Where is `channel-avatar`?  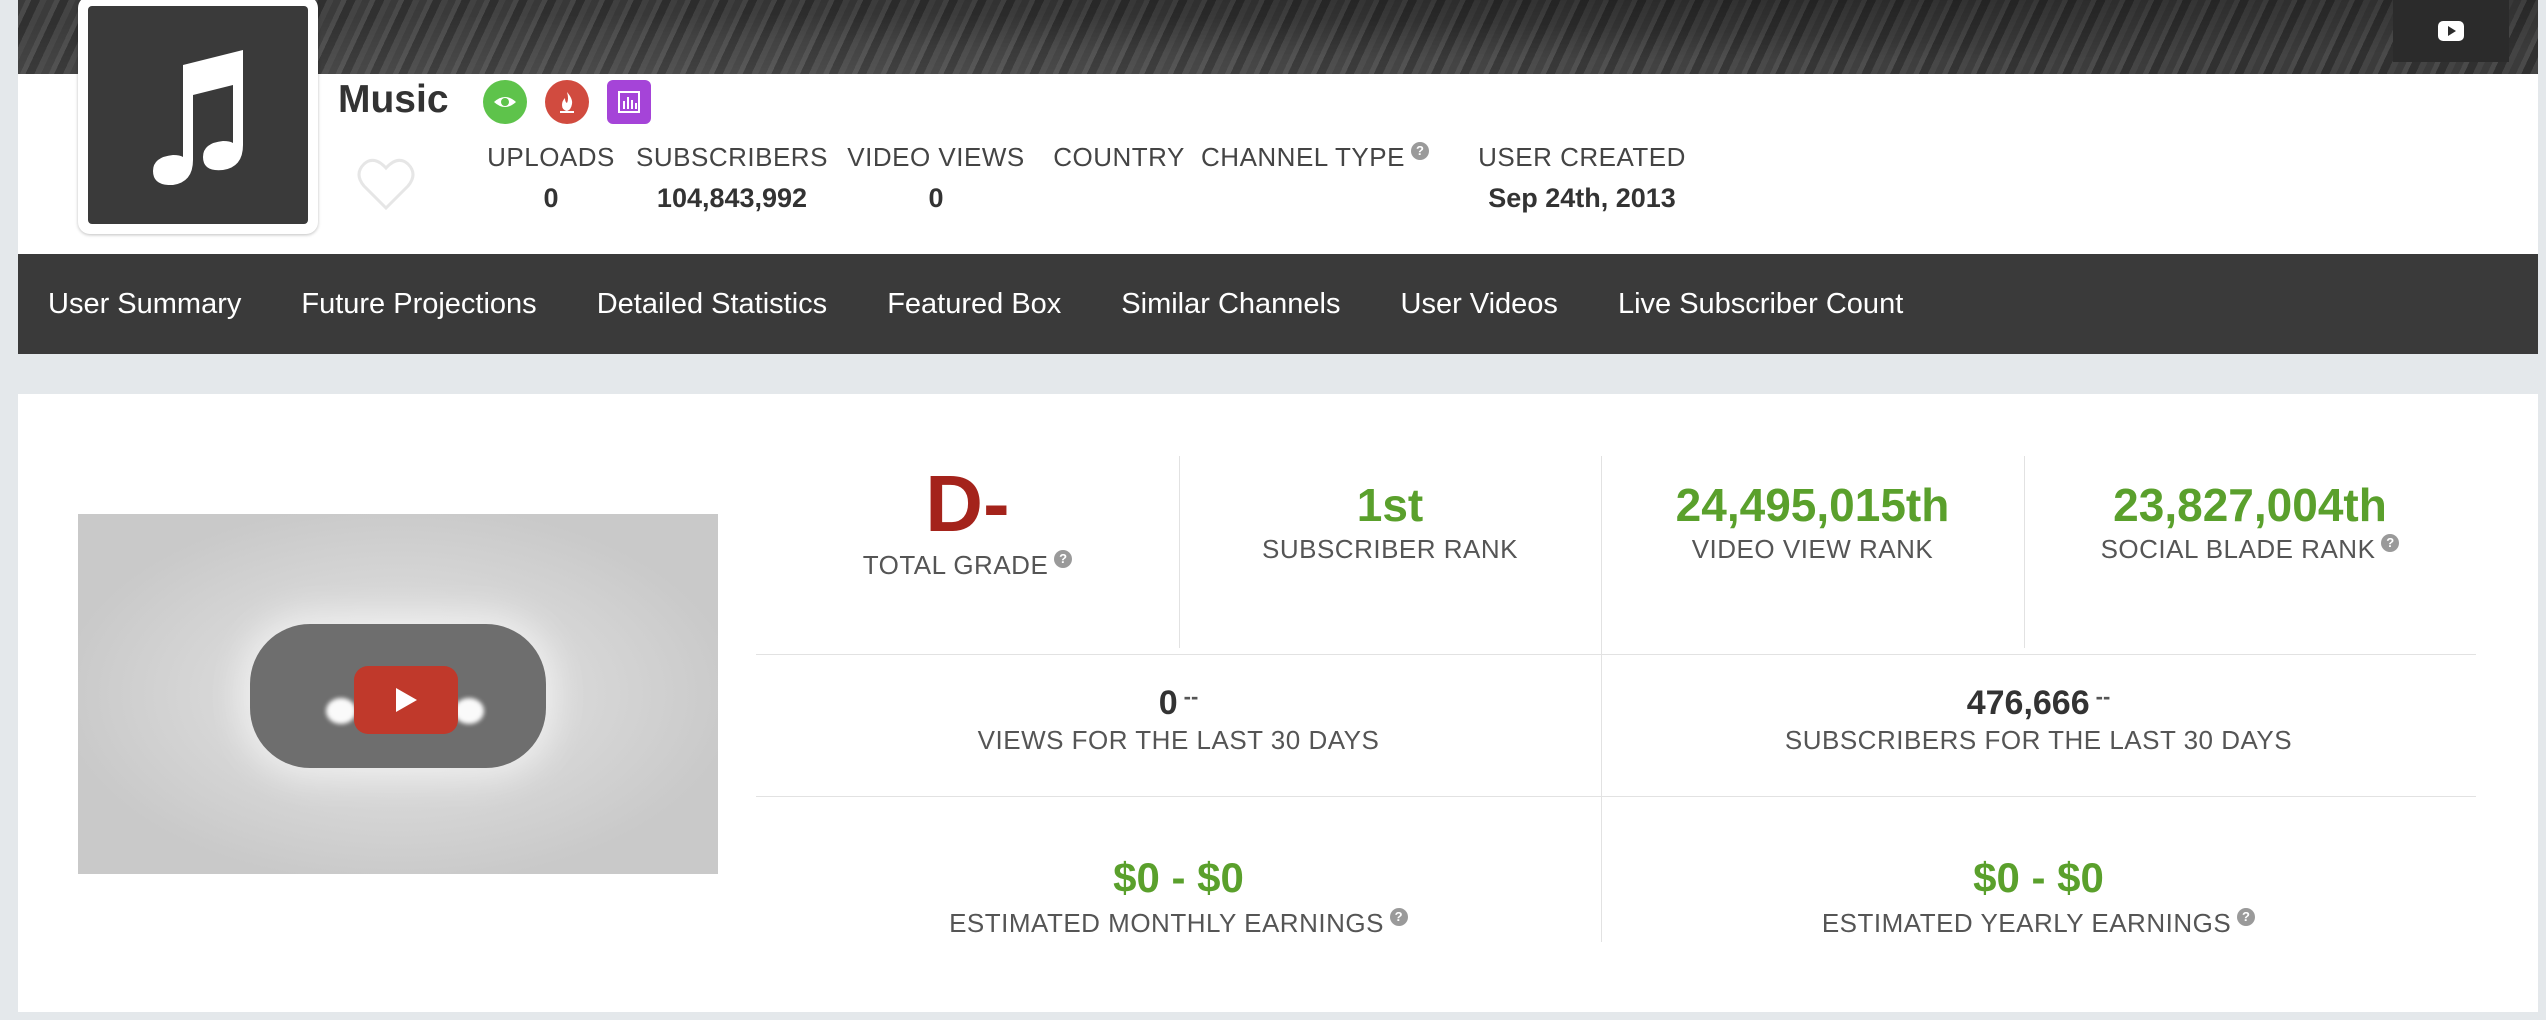
channel-avatar is located at coordinates (198, 117).